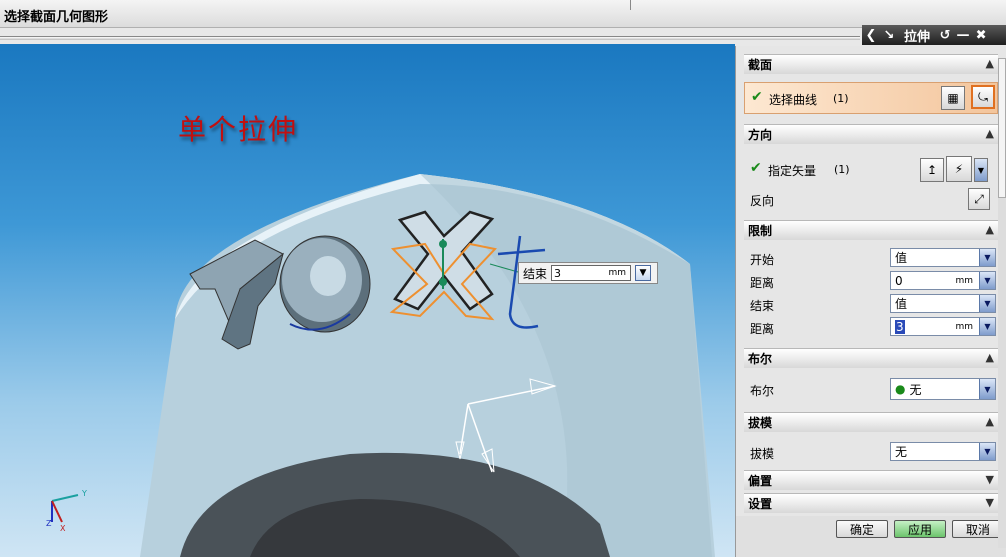  I want to click on ok-button: 确定, so click(862, 529).